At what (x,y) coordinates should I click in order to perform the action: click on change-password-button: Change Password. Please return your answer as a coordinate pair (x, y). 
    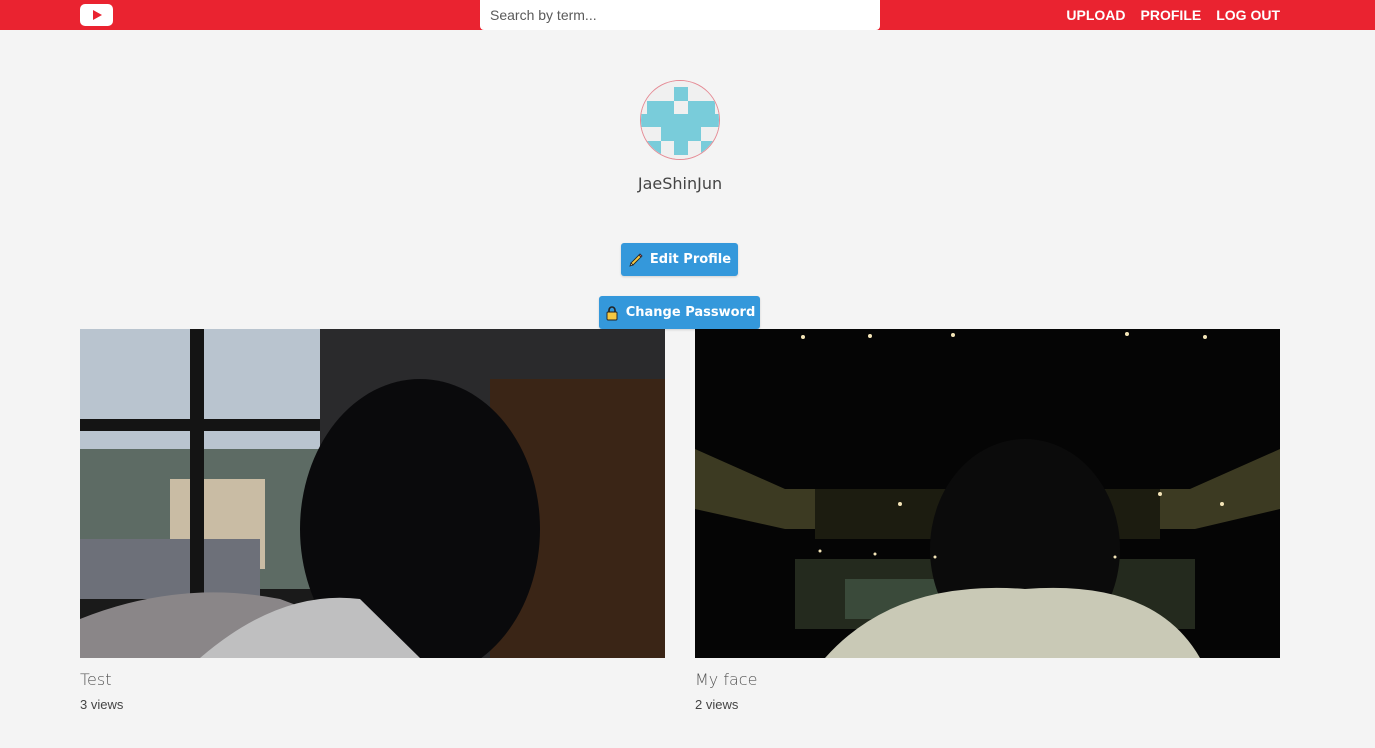
    Looking at the image, I should click on (679, 312).